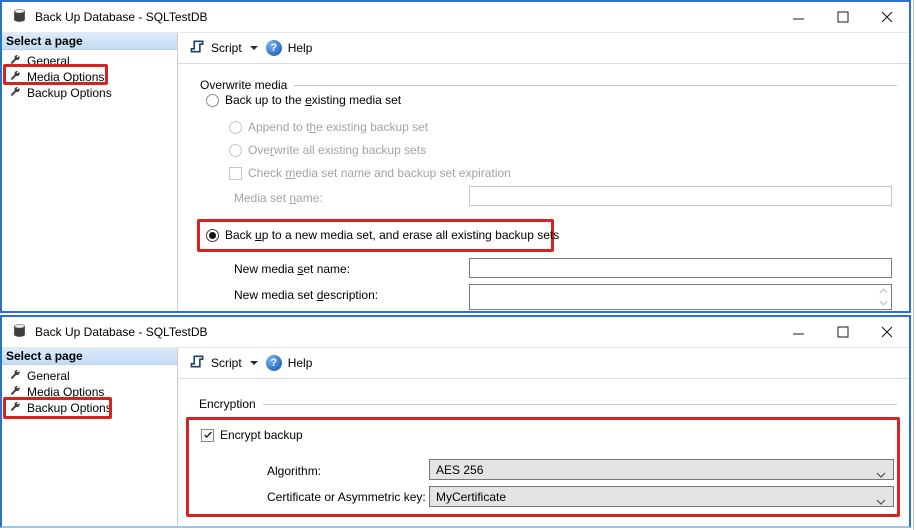 The height and width of the screenshot is (530, 917). I want to click on radio-append-existing-backup-set: Append to the existing backup set, so click(328, 127).